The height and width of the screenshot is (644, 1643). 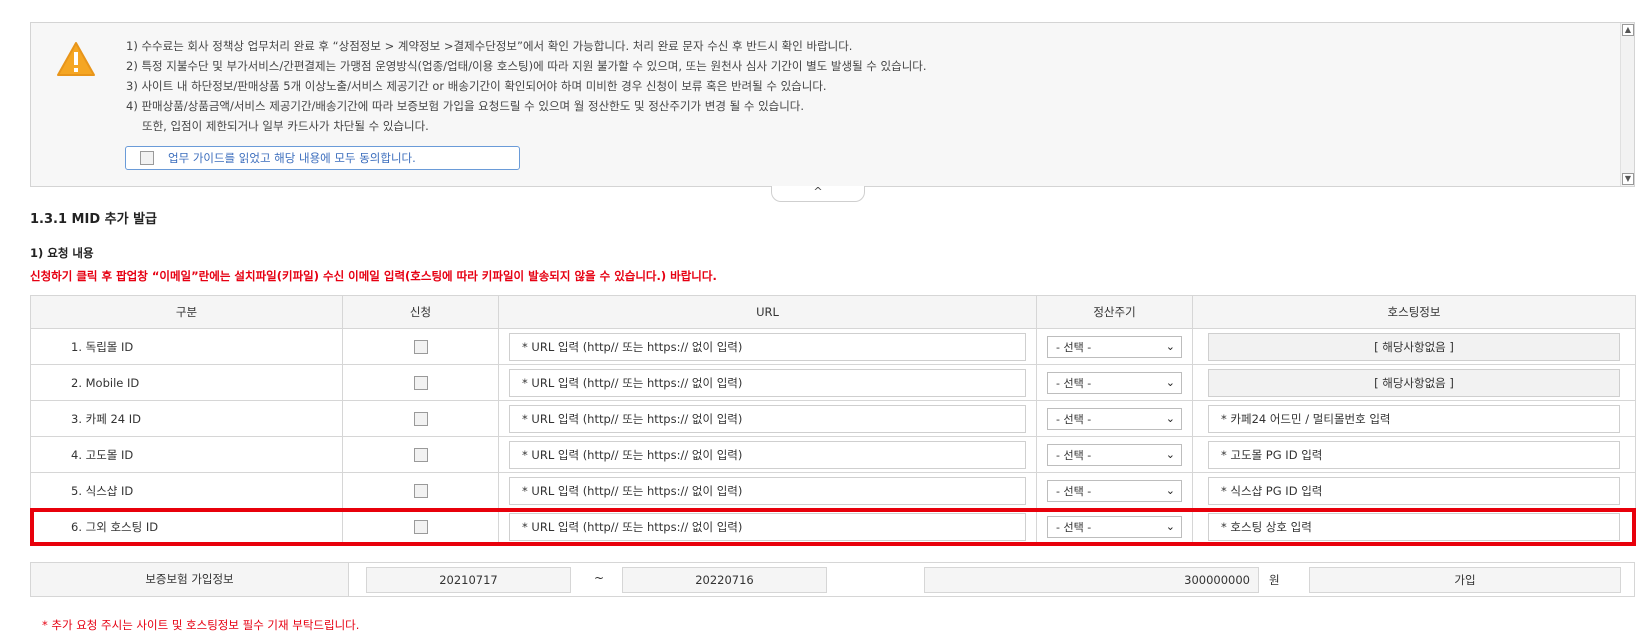 I want to click on agree-label: 업무 가이드를 읽었고 해당 내용에 모두 동의합니다., so click(x=292, y=158).